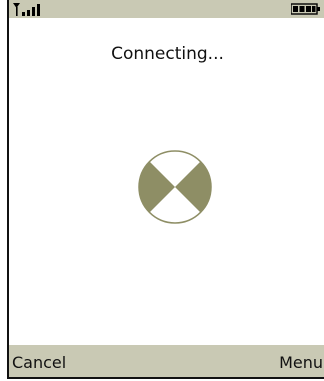  Describe the element at coordinates (175, 187) in the screenshot. I see `loading-spinner-icon` at that location.